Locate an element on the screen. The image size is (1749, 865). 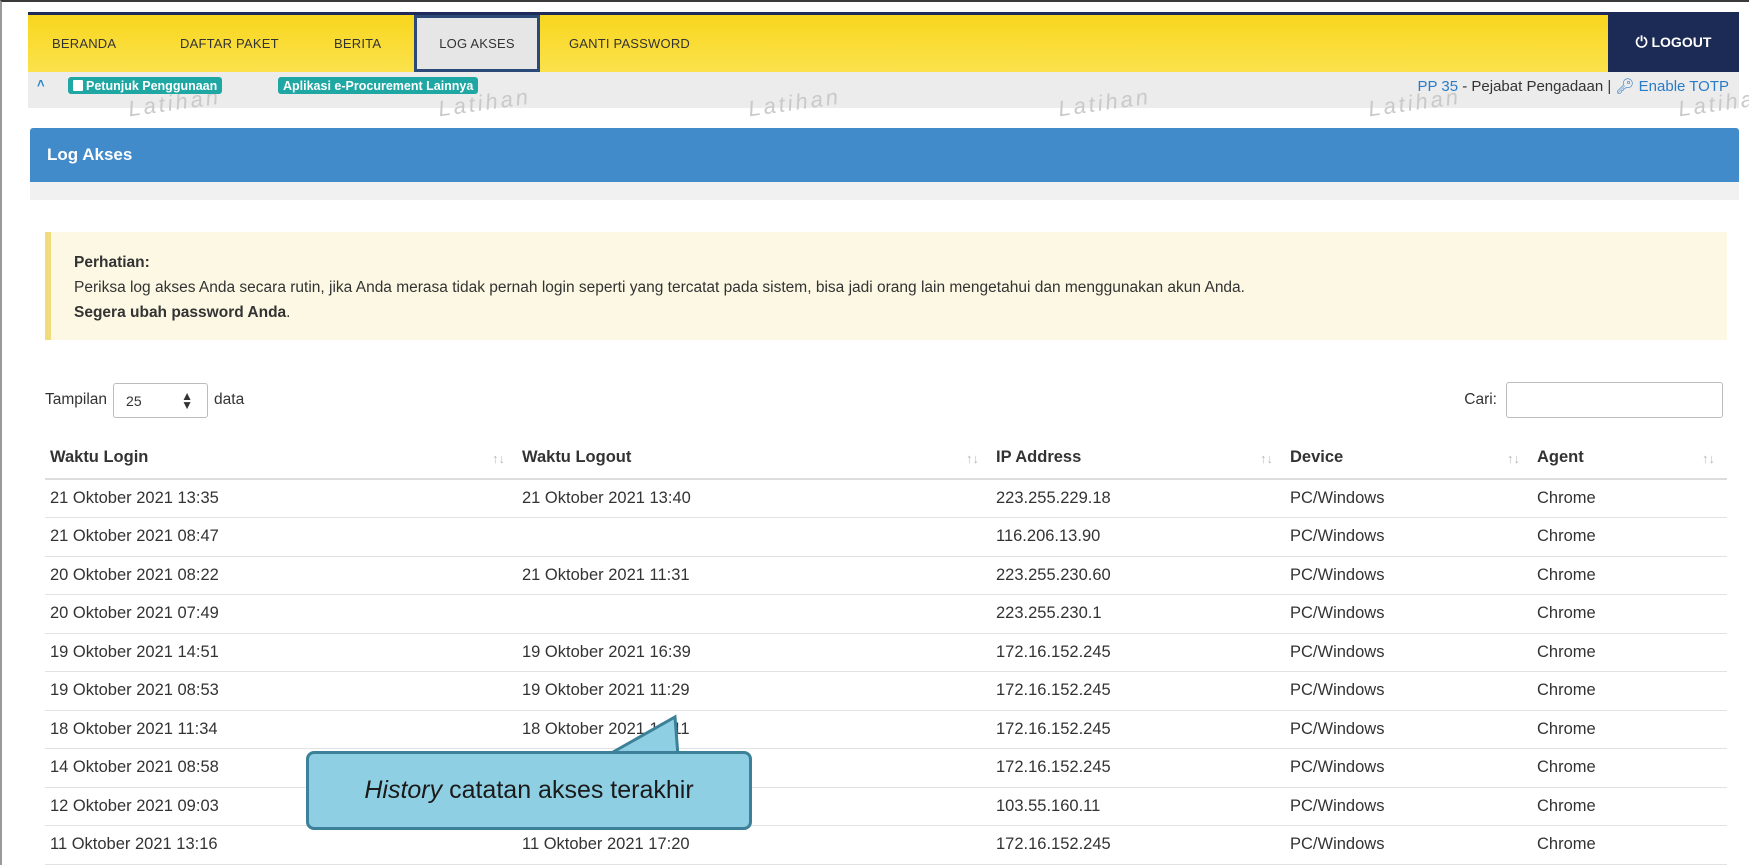
cell-ip-address: 116.206.13.90 is located at coordinates (1138, 537).